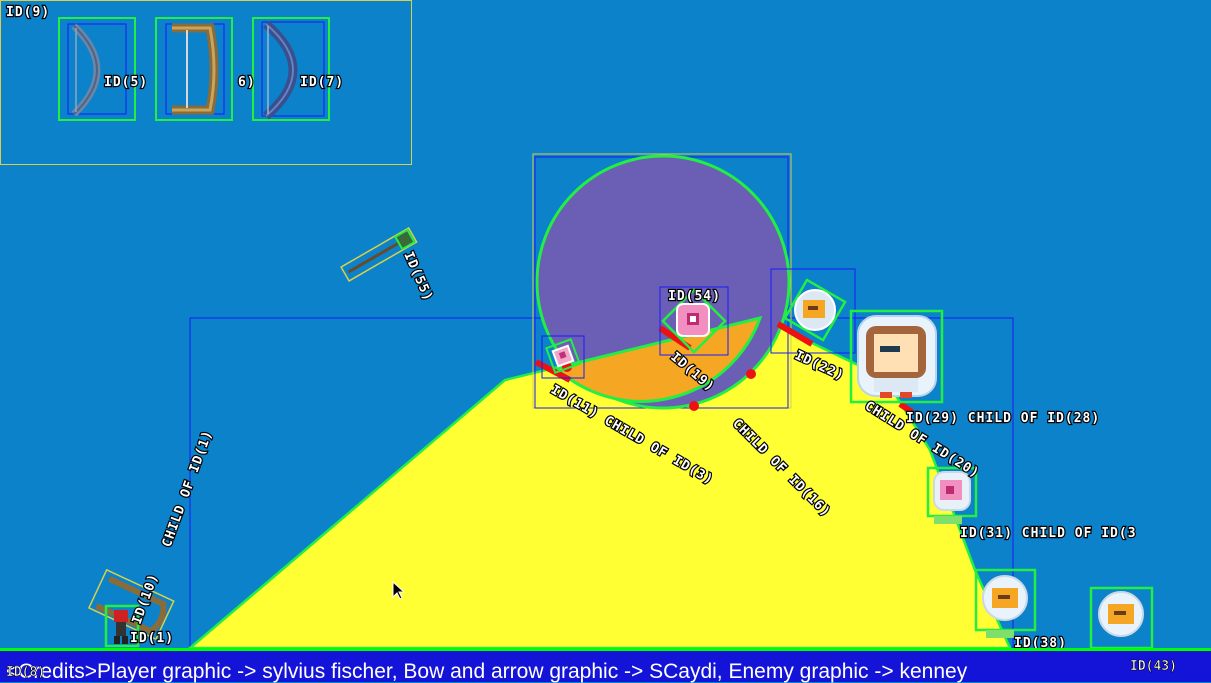 This screenshot has height=683, width=1211. What do you see at coordinates (28, 12) in the screenshot?
I see `label-id9: ID(9)` at bounding box center [28, 12].